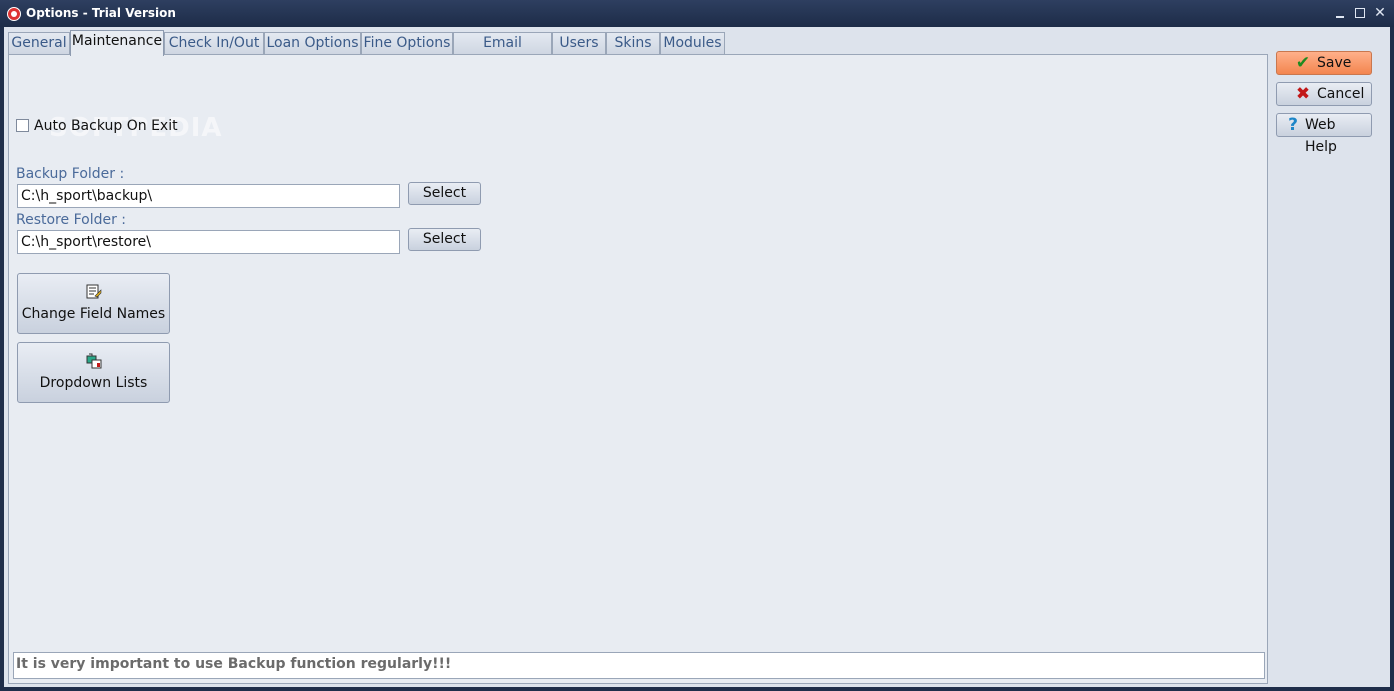 This screenshot has height=691, width=1394. Describe the element at coordinates (312, 43) in the screenshot. I see `tab-loan-options: Loan Options` at that location.